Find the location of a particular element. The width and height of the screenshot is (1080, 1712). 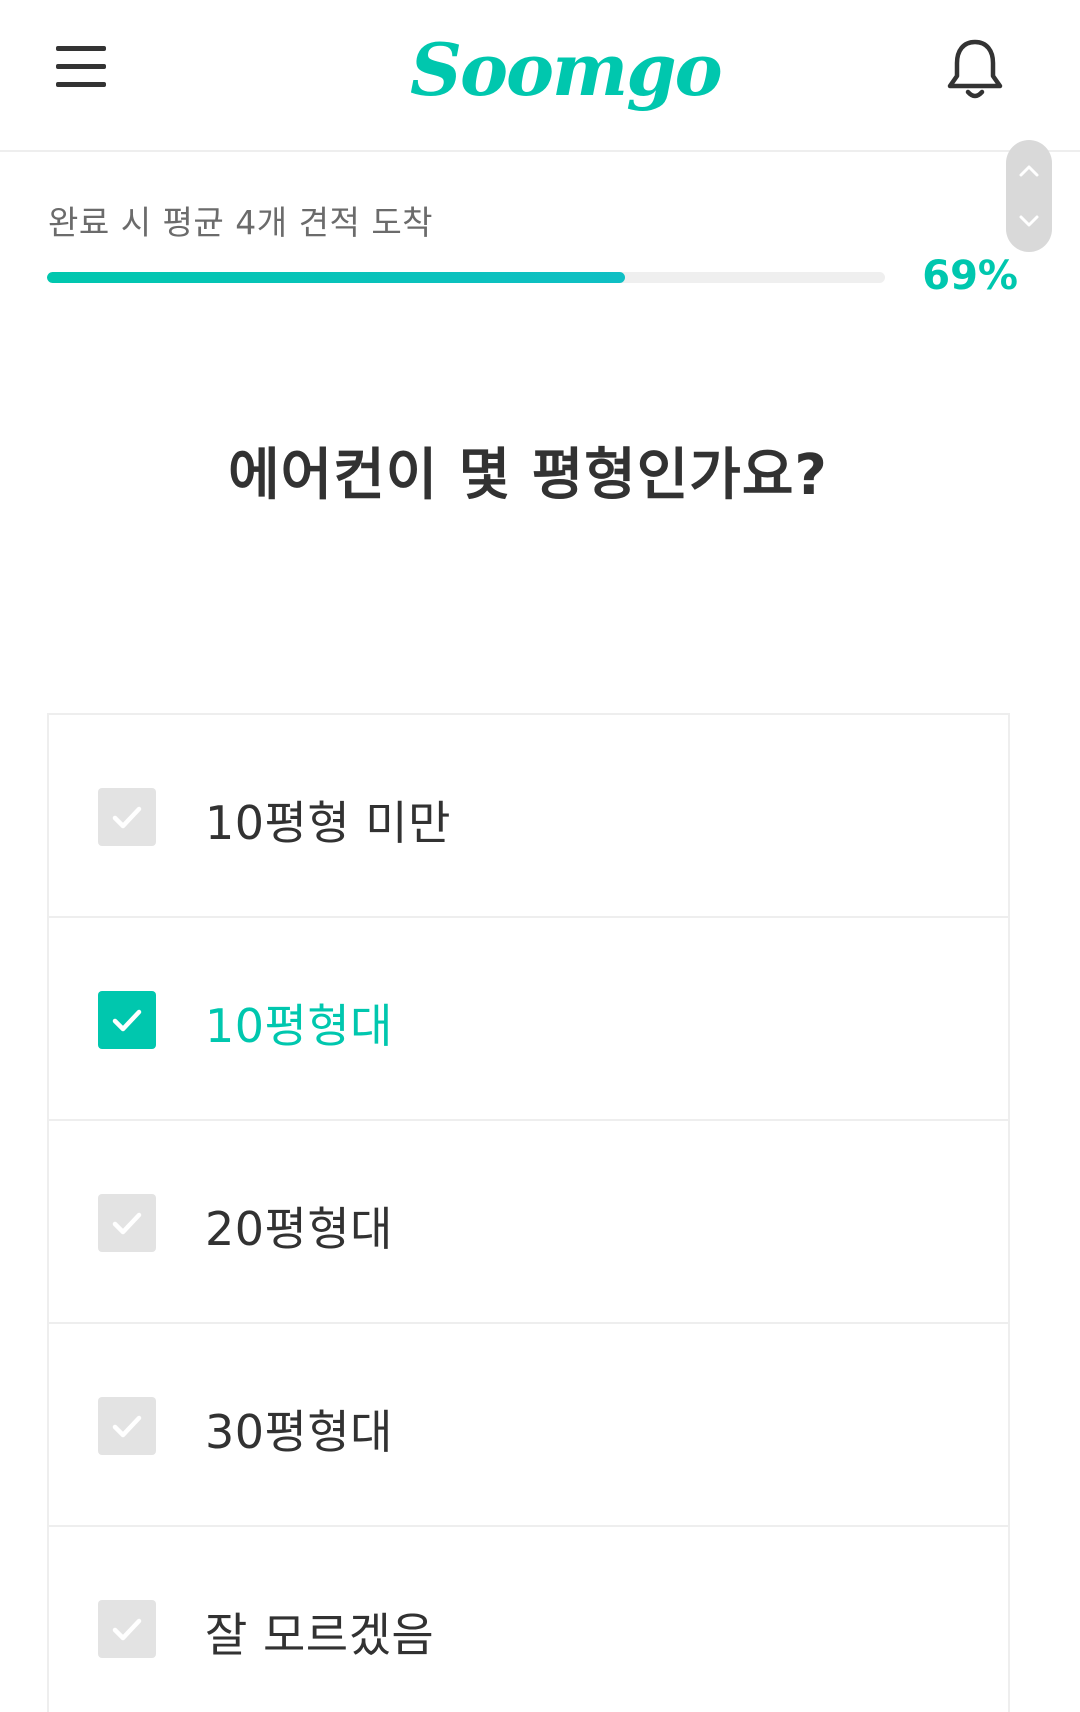

option-label: 20평형대 is located at coordinates (299, 1229).